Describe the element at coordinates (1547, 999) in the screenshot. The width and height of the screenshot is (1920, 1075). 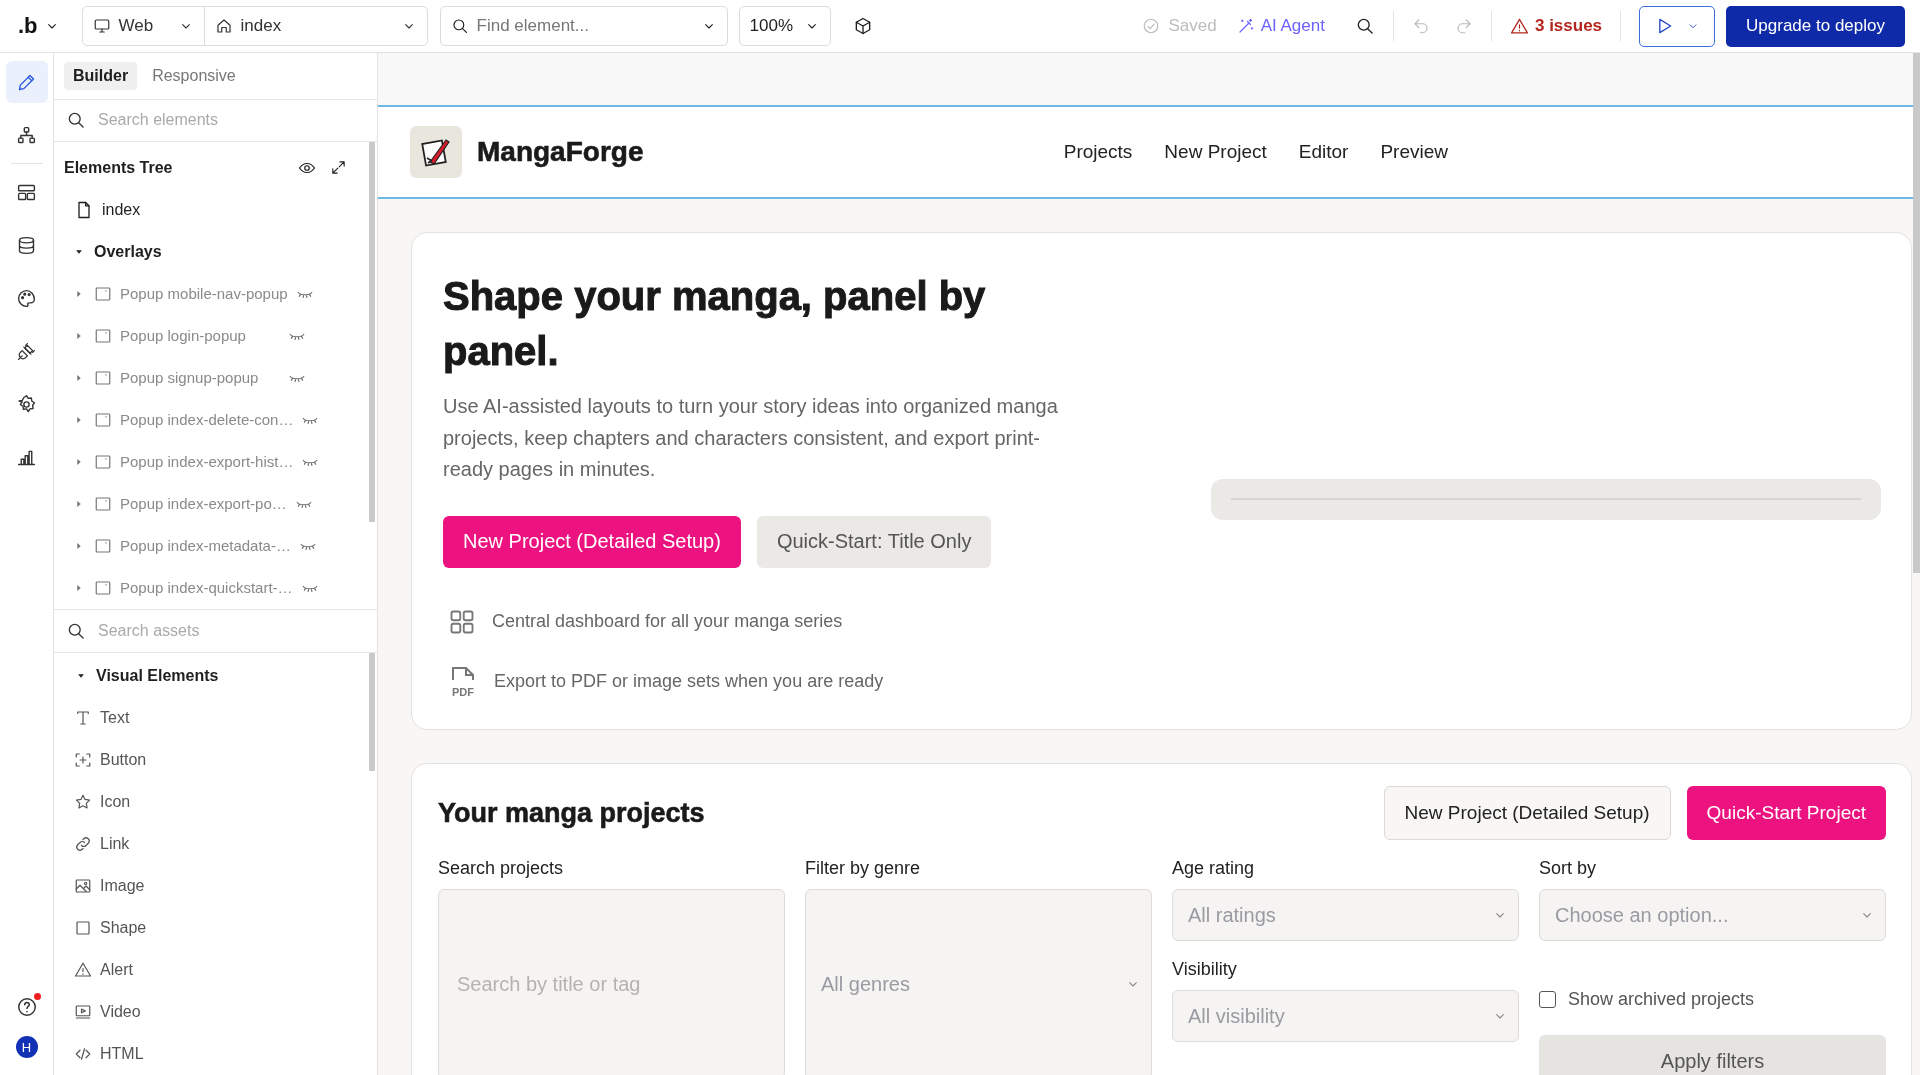
I see `checkbox` at that location.